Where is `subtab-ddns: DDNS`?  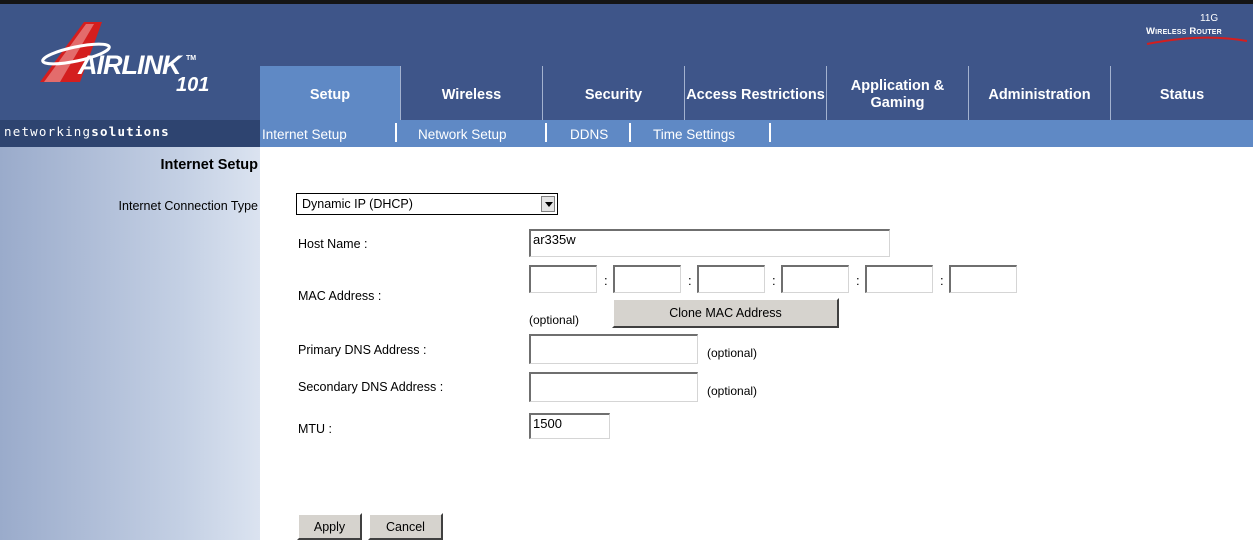
subtab-ddns: DDNS is located at coordinates (589, 134).